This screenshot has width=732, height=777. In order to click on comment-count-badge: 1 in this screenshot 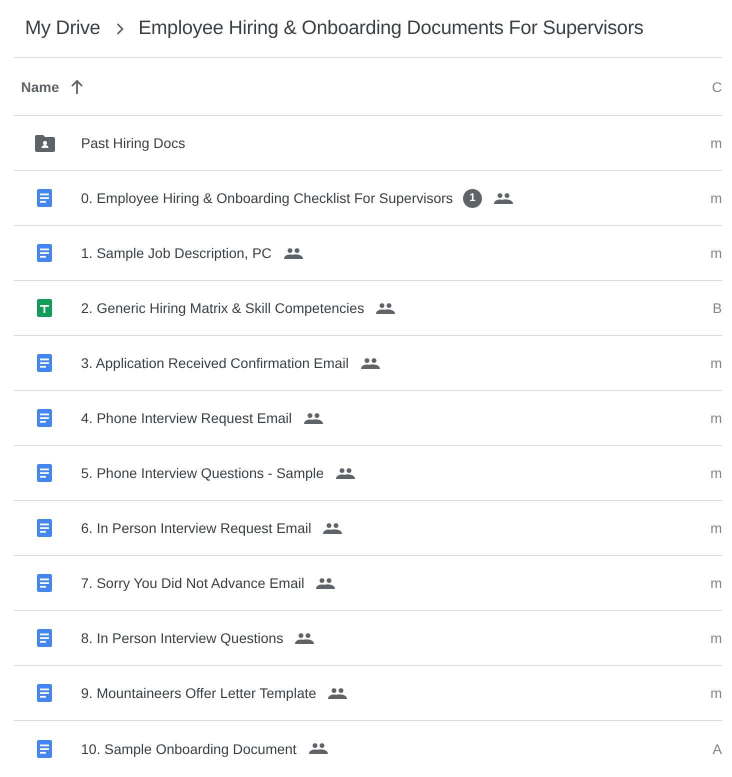, I will do `click(472, 198)`.